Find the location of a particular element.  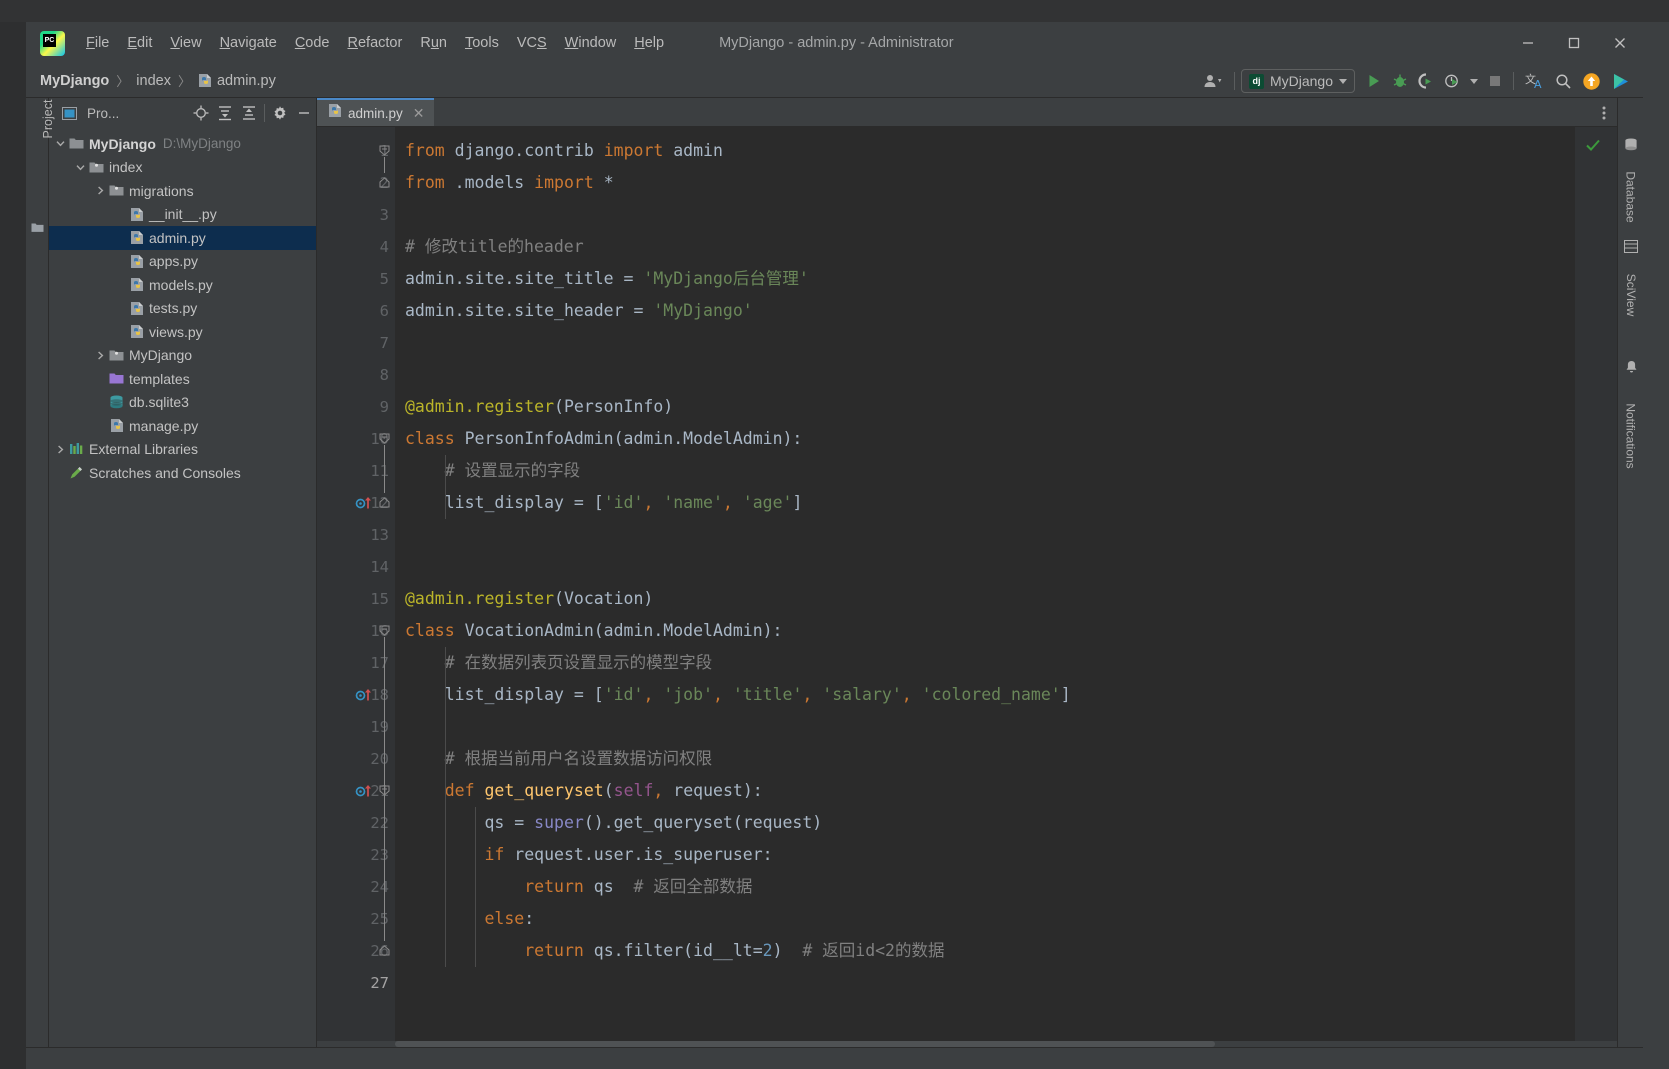

translate-icon: 文 A is located at coordinates (1535, 81).